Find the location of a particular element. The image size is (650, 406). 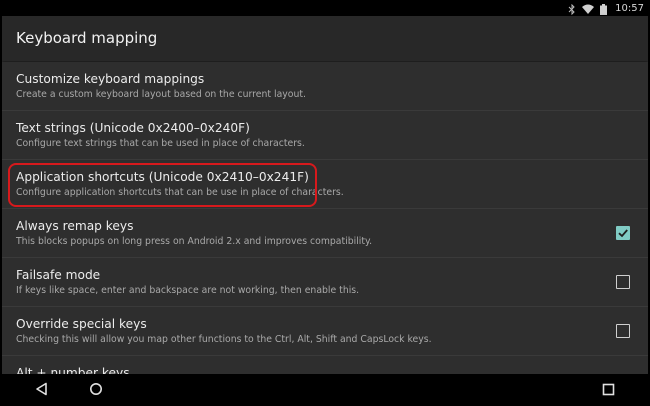

home-icon is located at coordinates (96, 389).